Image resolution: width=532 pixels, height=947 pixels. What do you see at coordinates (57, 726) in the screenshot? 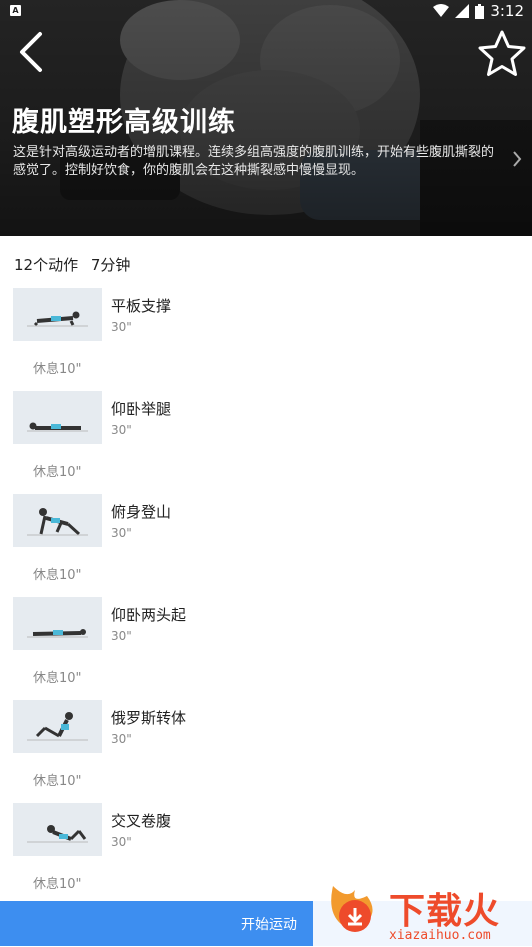
I see `russian-twist-thumbnail` at bounding box center [57, 726].